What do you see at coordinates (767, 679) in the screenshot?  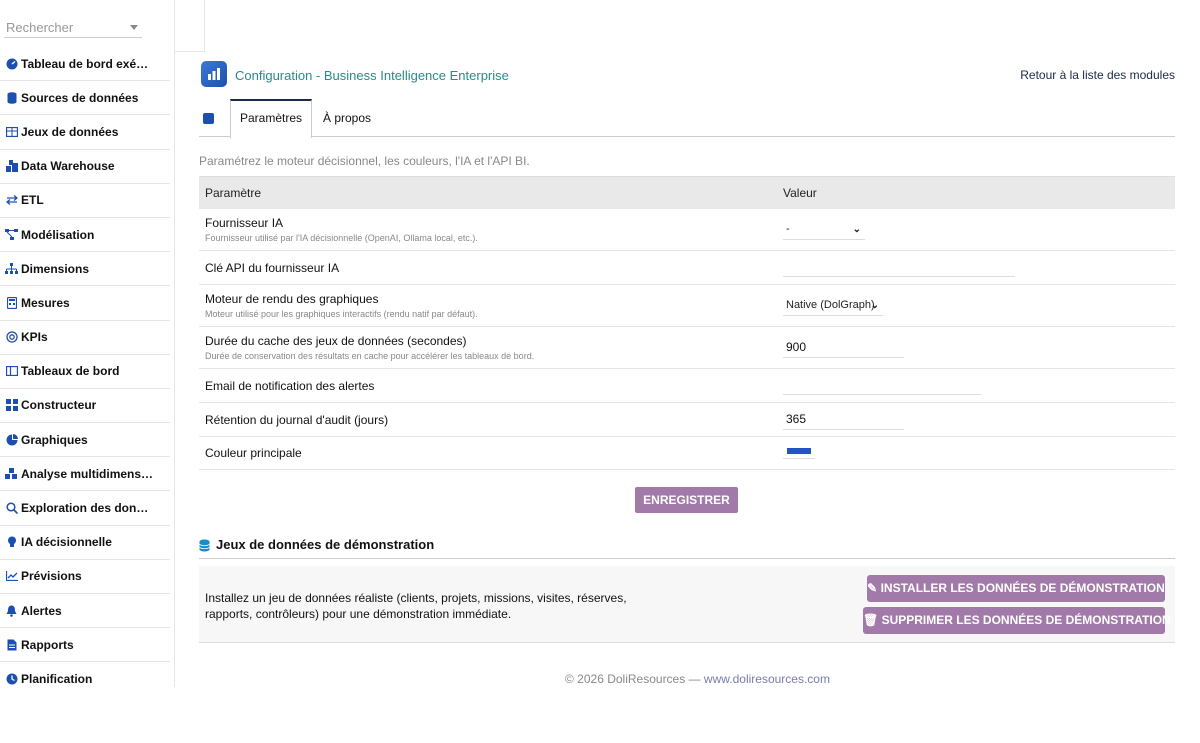 I see `footer-link: www.doliresources.com` at bounding box center [767, 679].